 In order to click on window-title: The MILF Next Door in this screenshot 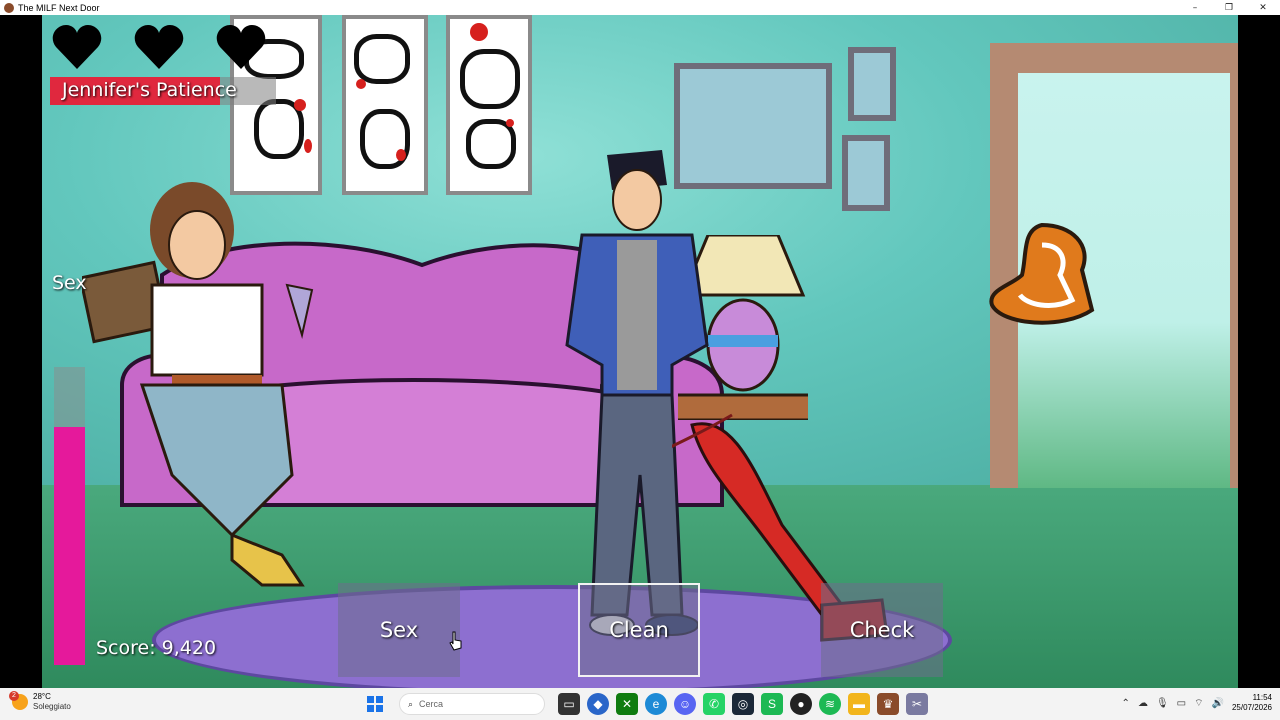, I will do `click(59, 7)`.